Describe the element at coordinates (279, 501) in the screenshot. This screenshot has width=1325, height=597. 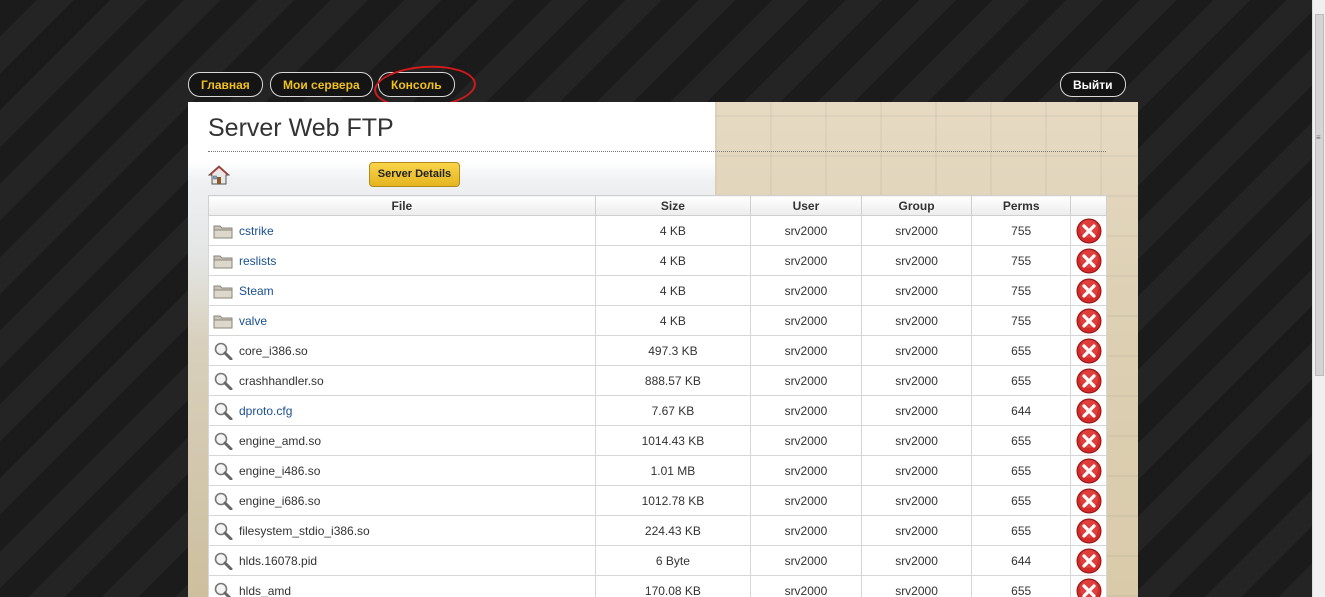
I see `file-name-link: engine_i686.so` at that location.